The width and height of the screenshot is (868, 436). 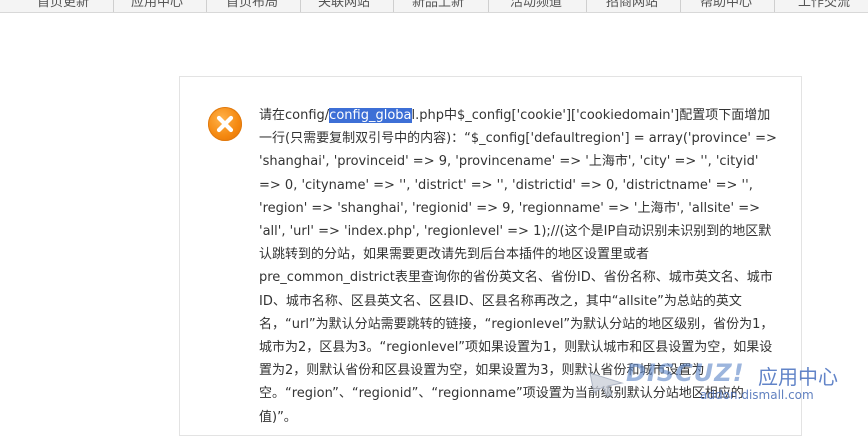 What do you see at coordinates (348, 5) in the screenshot?
I see `nav-tab-links: 关联网站` at bounding box center [348, 5].